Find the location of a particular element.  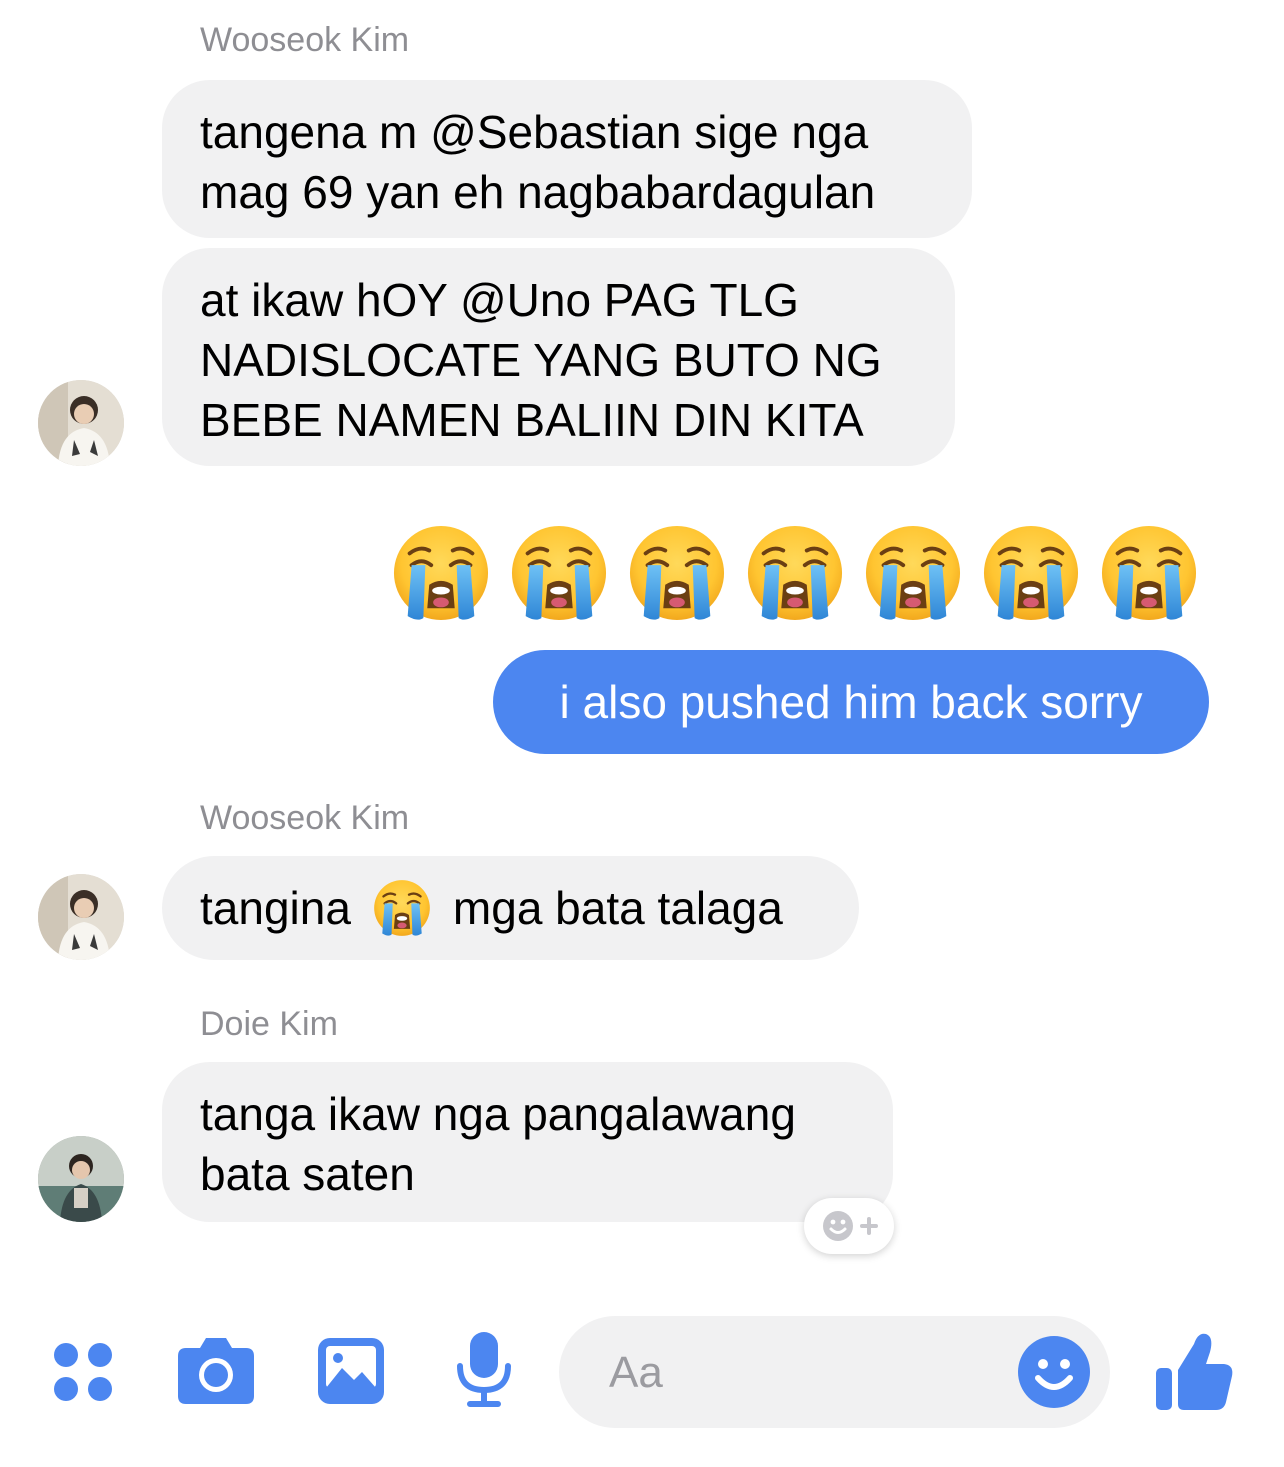

message-text: mga bata talaga is located at coordinates (617, 908).